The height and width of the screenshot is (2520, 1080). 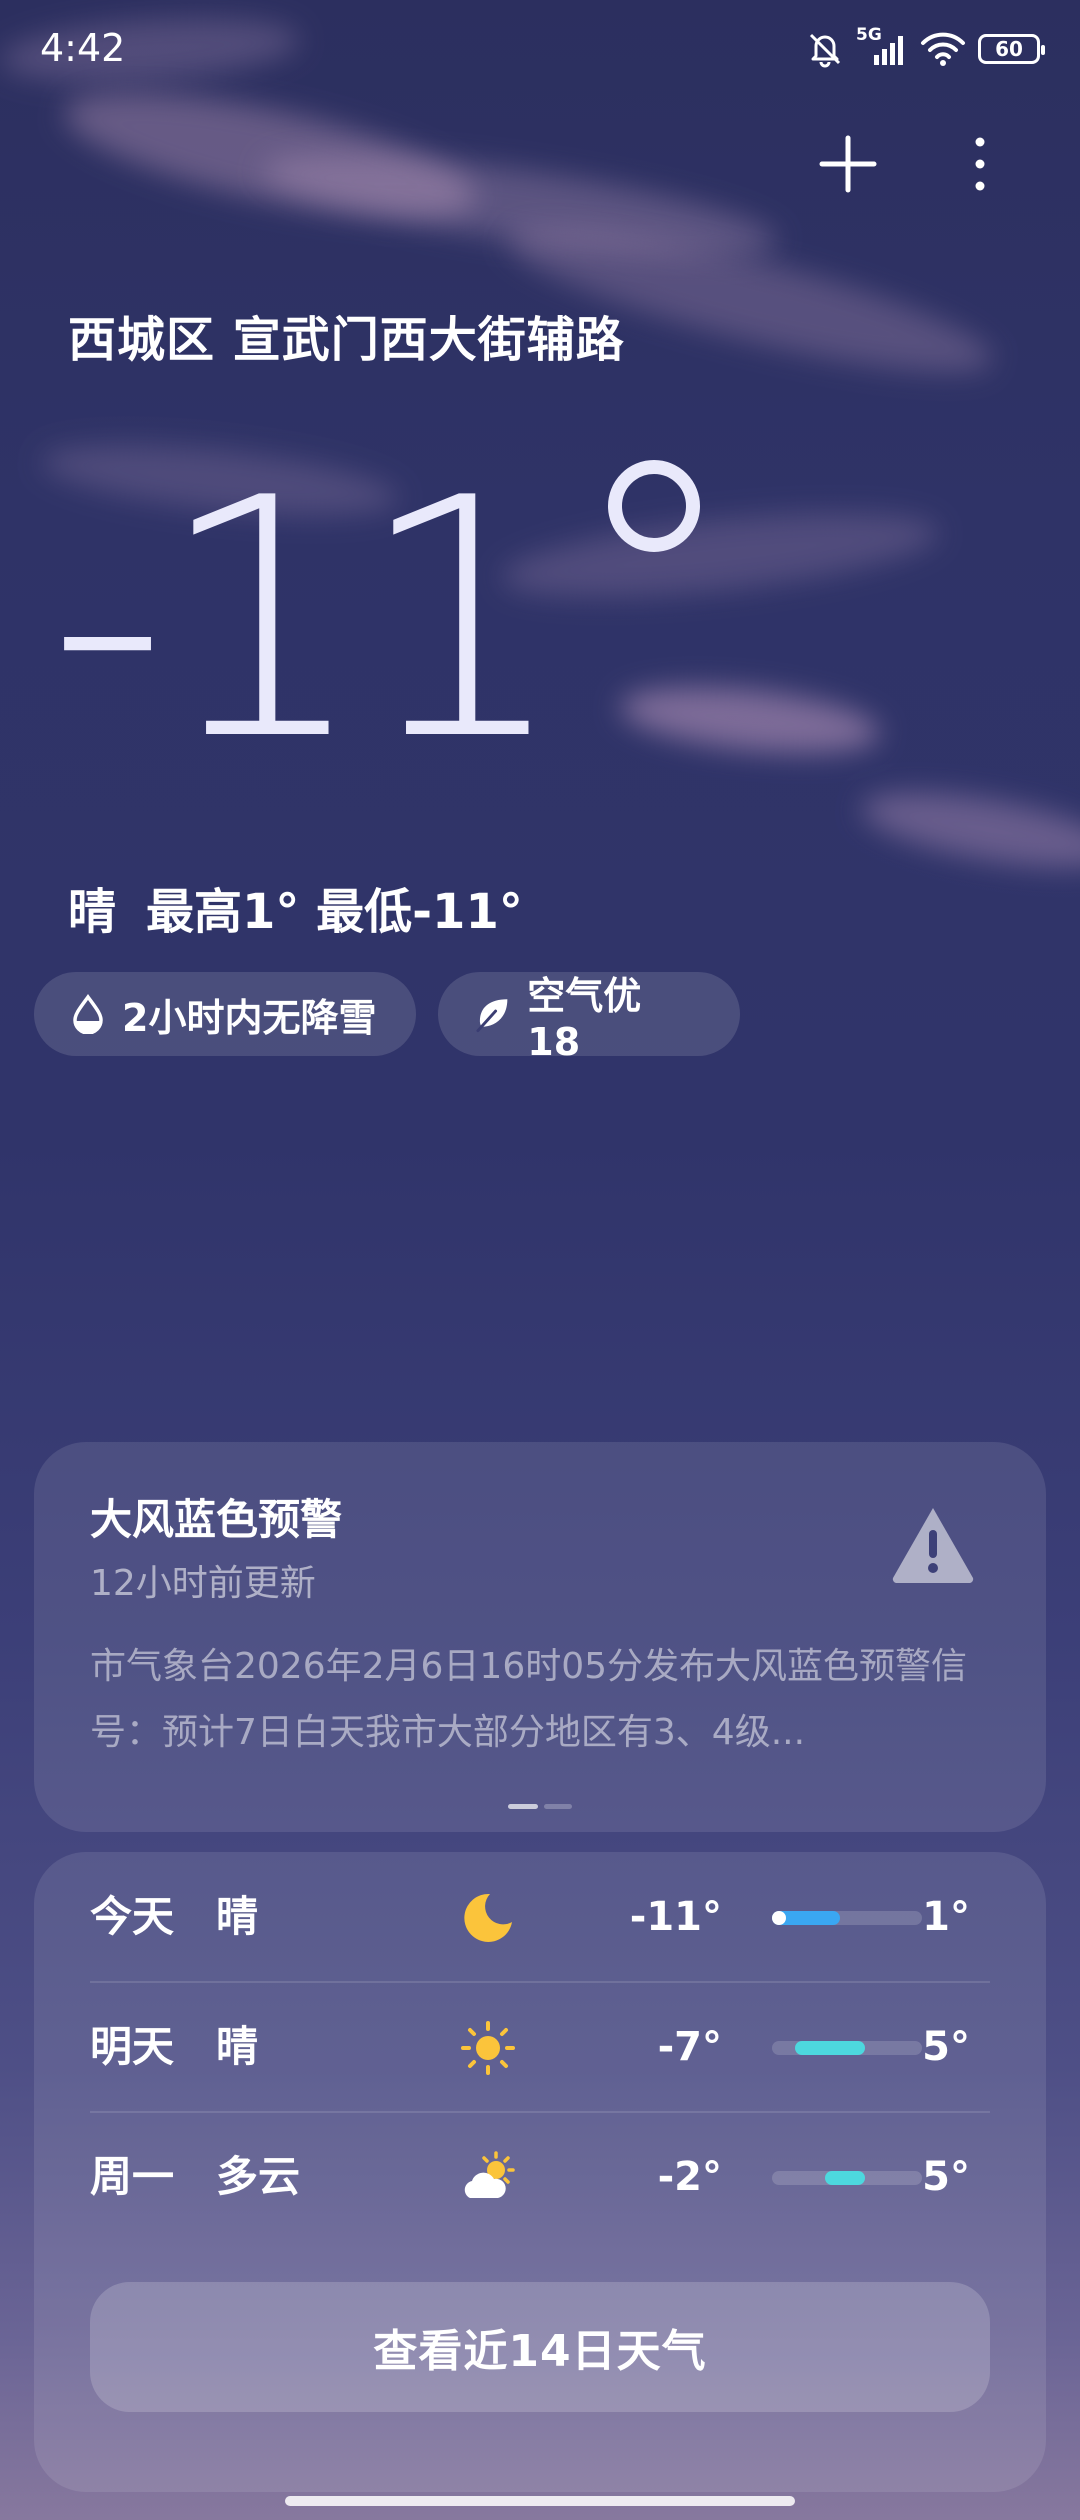 I want to click on warning-page-indicator, so click(x=540, y=1806).